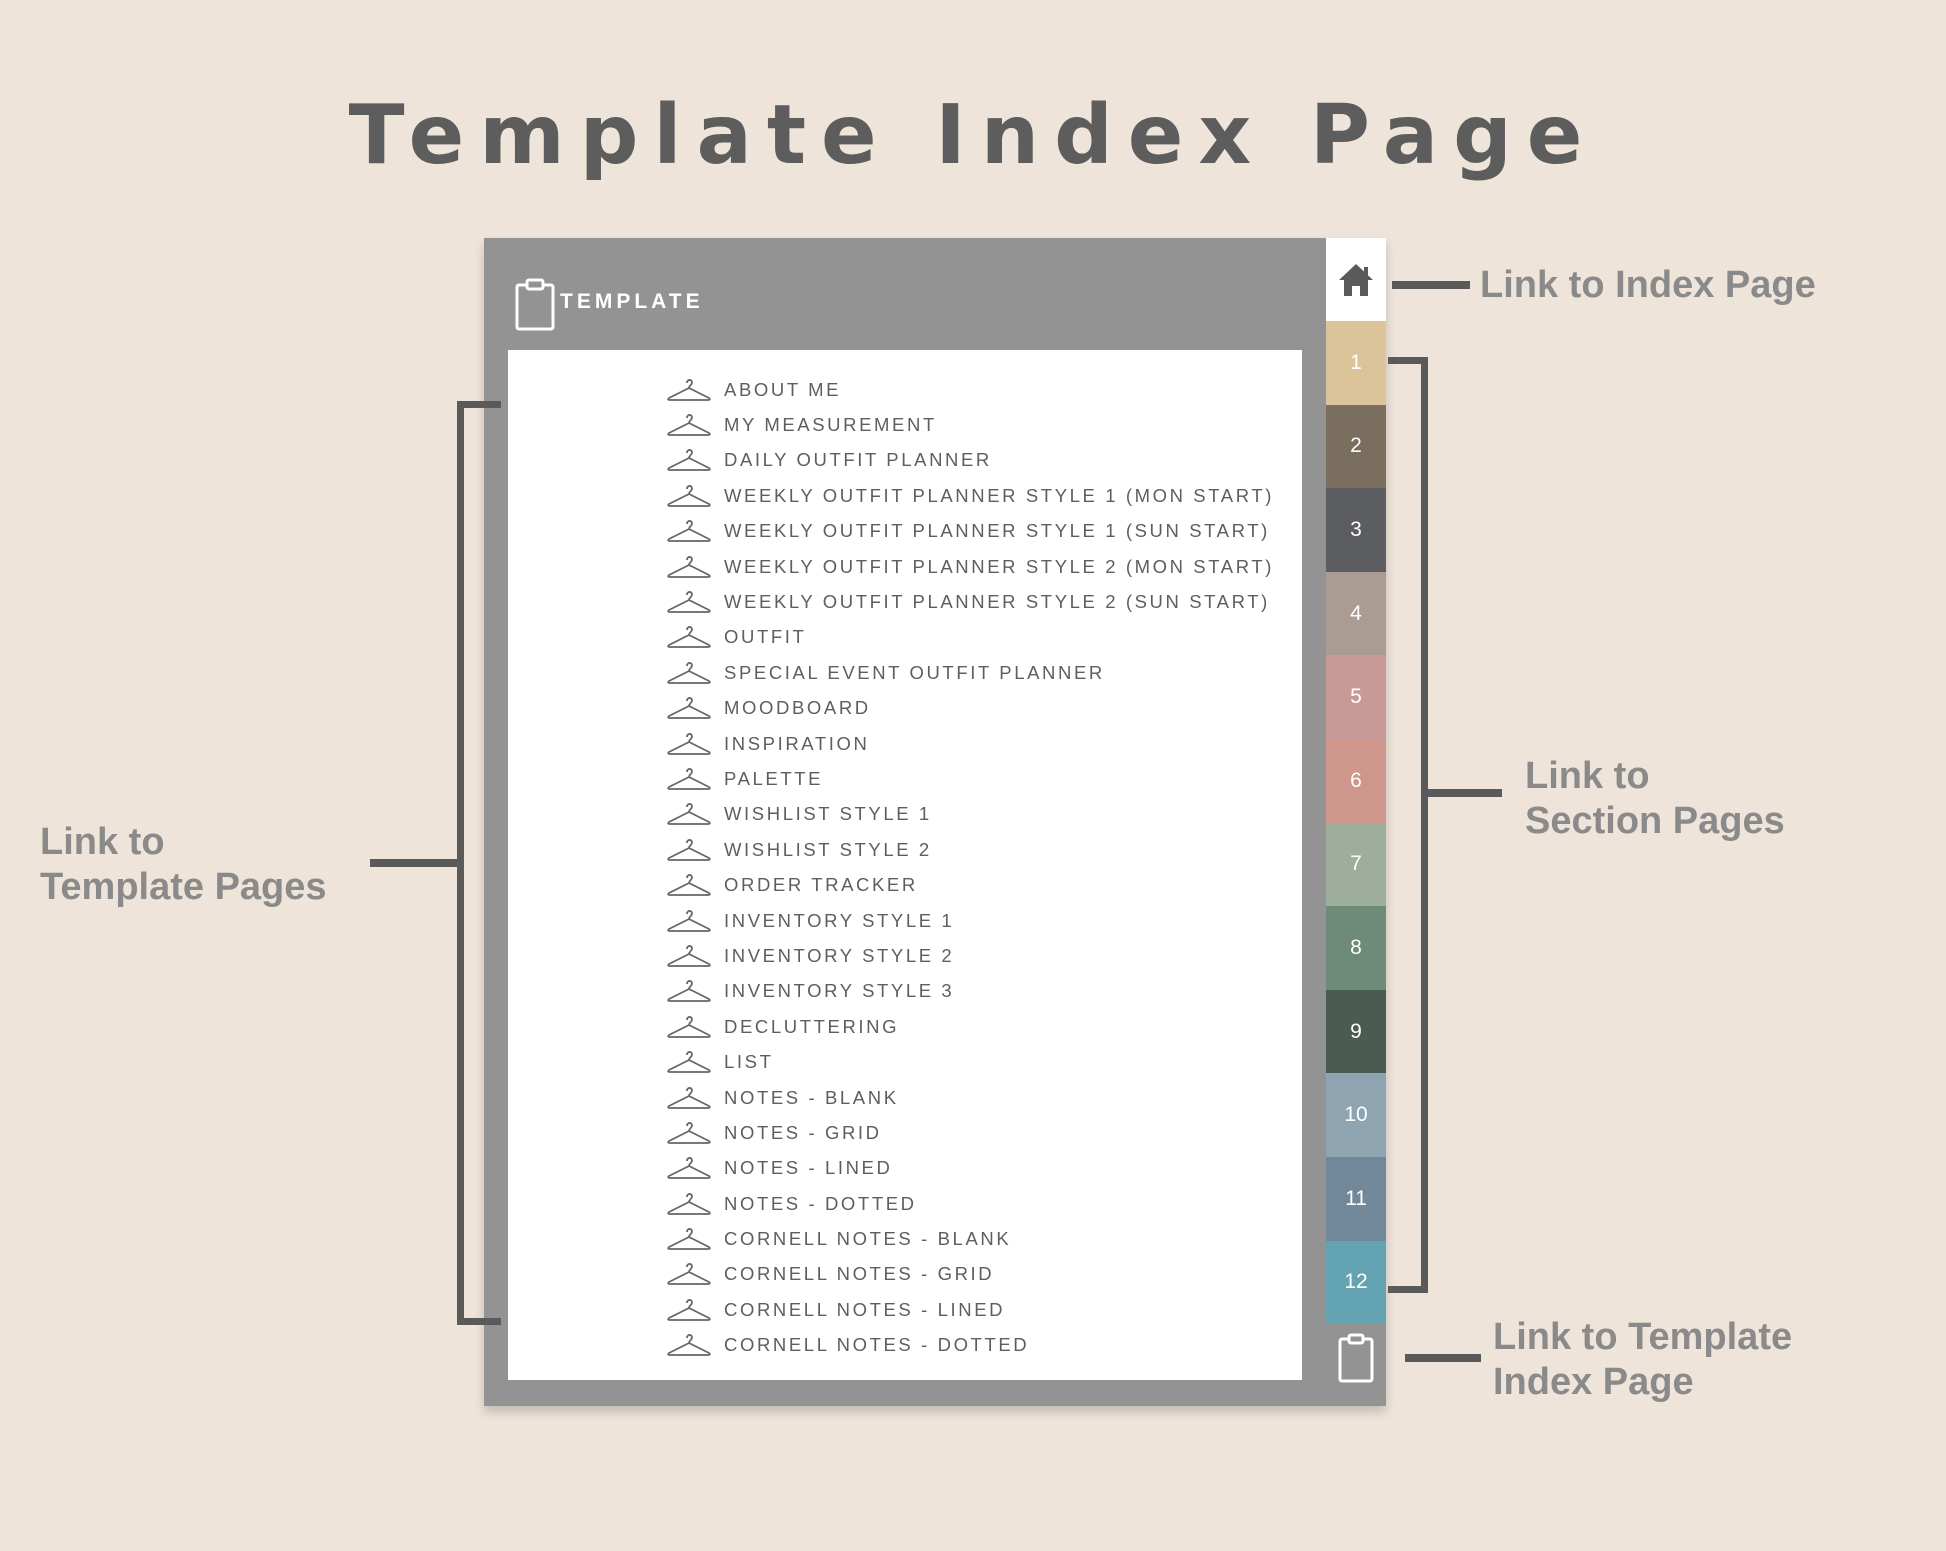 The height and width of the screenshot is (1551, 1946). Describe the element at coordinates (803, 1132) in the screenshot. I see `template-item-label: NOTES - GRID` at that location.